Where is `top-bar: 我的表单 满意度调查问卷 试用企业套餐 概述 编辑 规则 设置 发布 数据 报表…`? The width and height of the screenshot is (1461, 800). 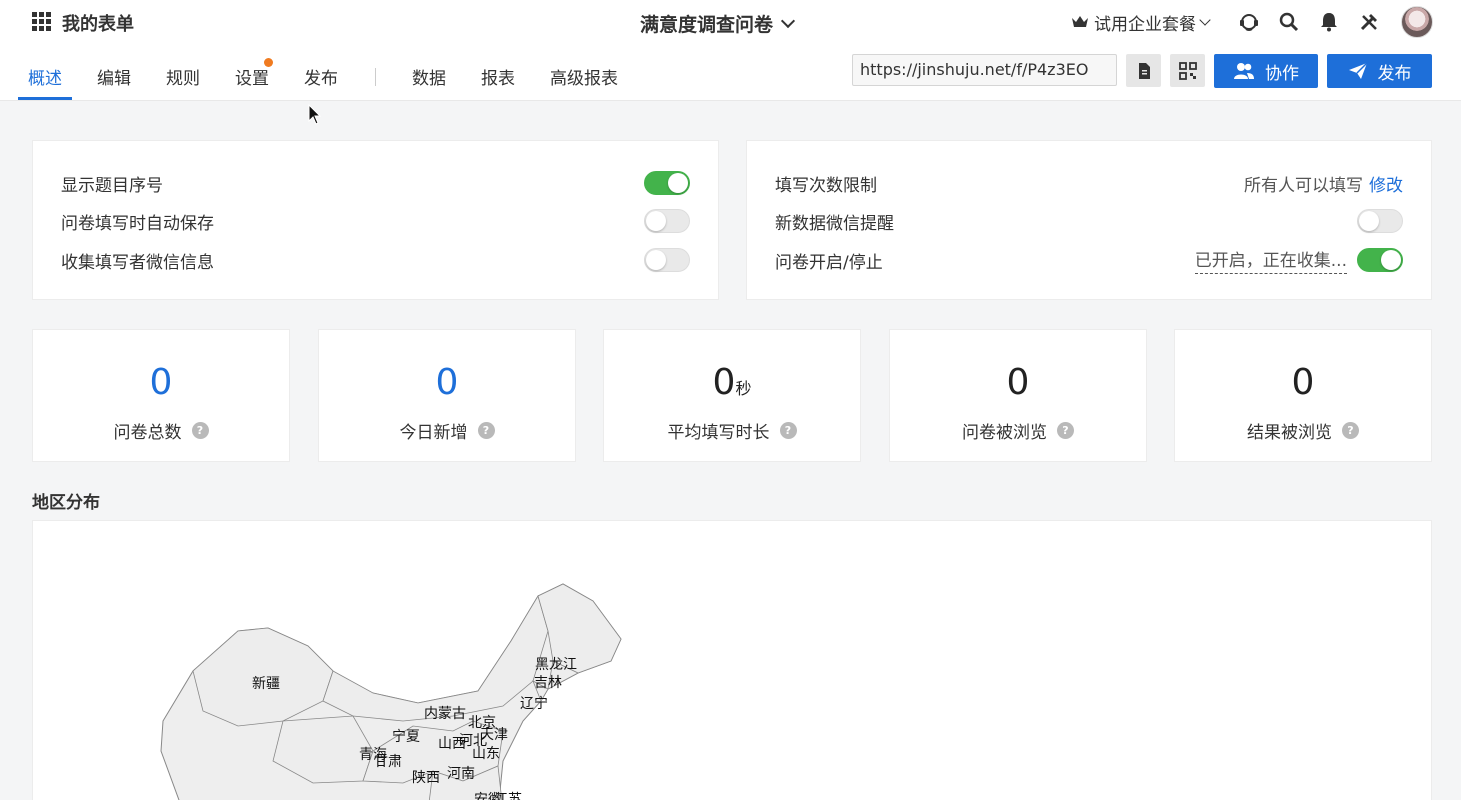
top-bar: 我的表单 满意度调查问卷 试用企业套餐 概述 编辑 规则 设置 发布 数据 报表… is located at coordinates (730, 50).